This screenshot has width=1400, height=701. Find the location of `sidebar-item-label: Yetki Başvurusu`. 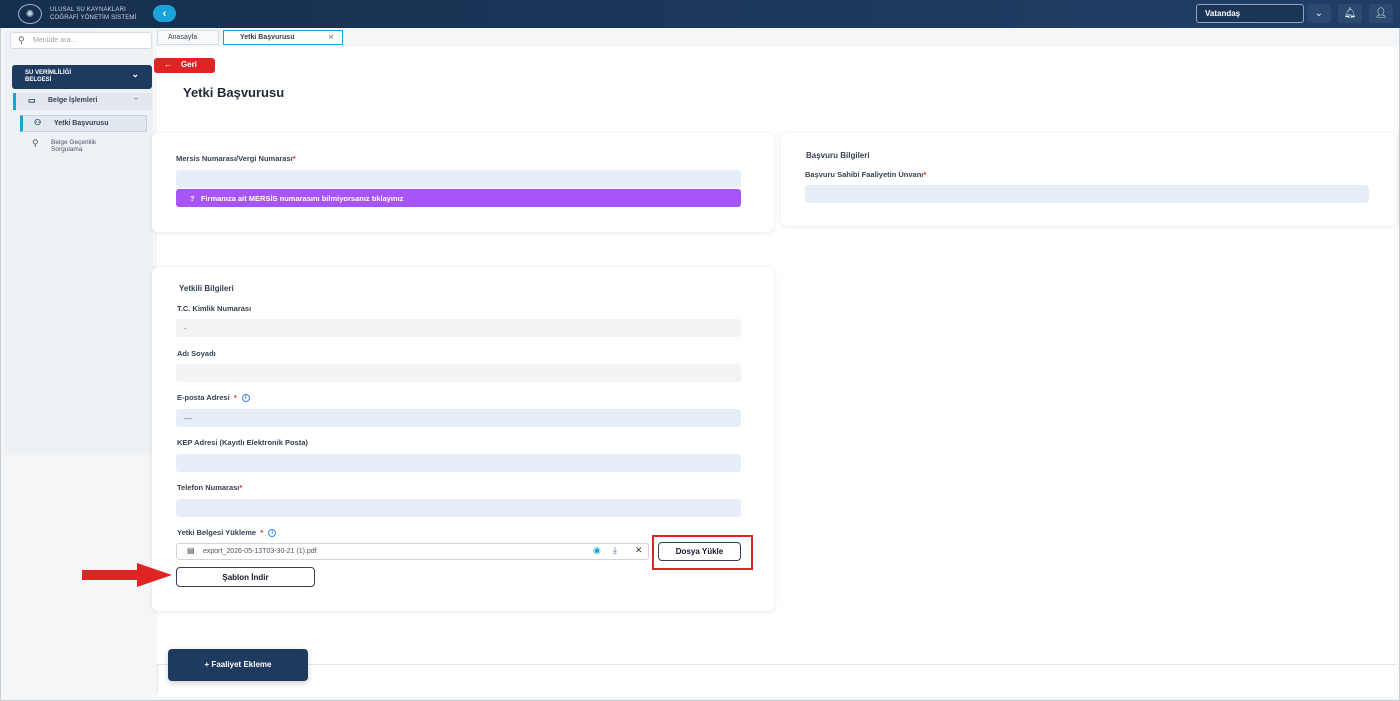

sidebar-item-label: Yetki Başvurusu is located at coordinates (81, 123).